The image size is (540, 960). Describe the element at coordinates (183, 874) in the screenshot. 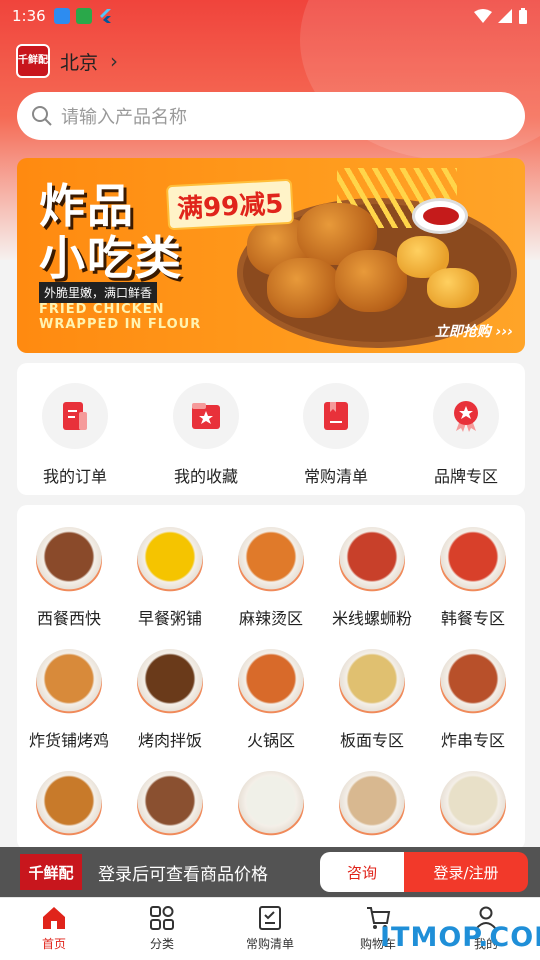

I see `login-prompt-text: 登录后可查看商品价格` at that location.